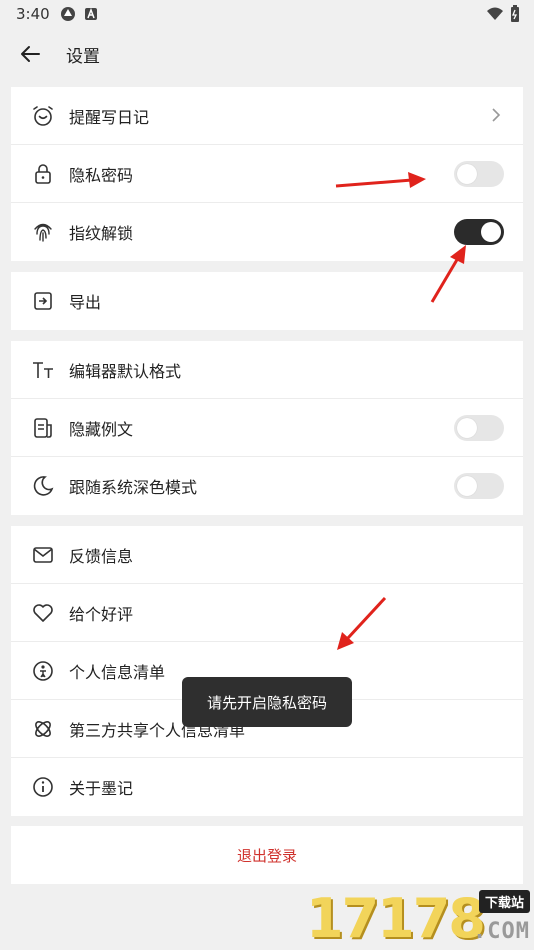  I want to click on remind-diary-row: 提醒写日记, so click(267, 116).